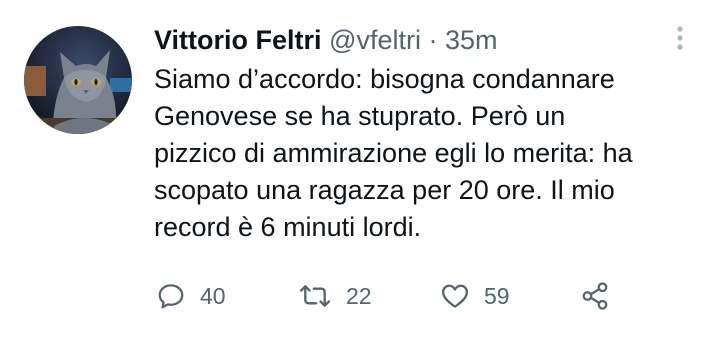 The image size is (720, 340). I want to click on like-count: 59, so click(497, 295).